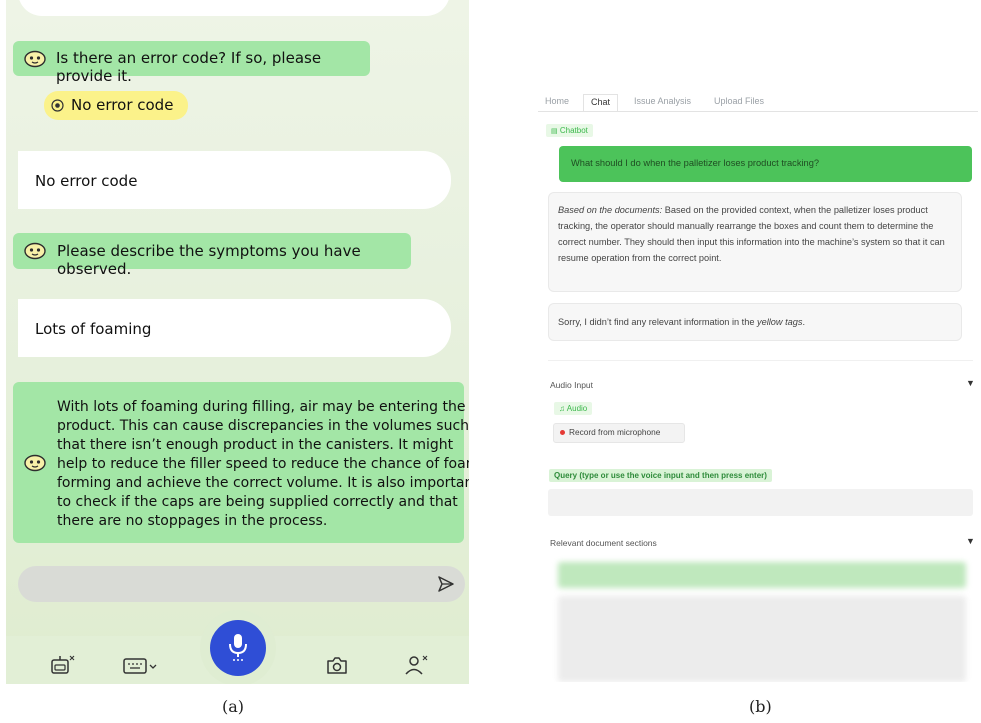 This screenshot has width=981, height=723. Describe the element at coordinates (63, 665) in the screenshot. I see `robot-off-icon` at that location.